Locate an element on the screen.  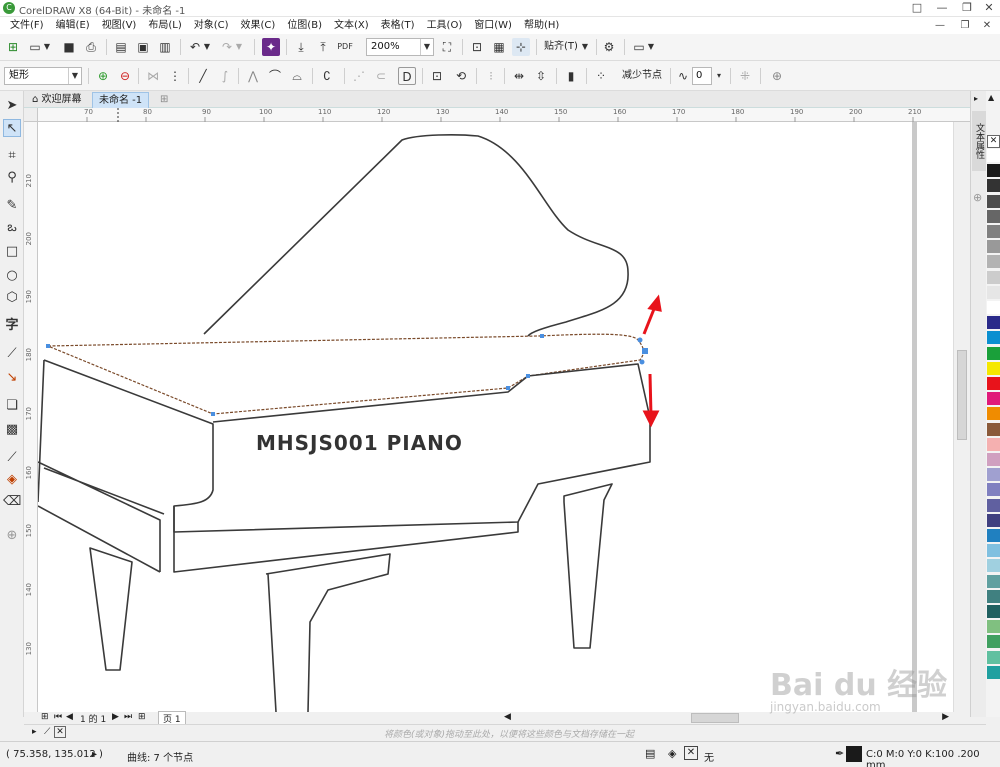
no-color-swatch-icon: ✕ is located at coordinates (993, 141).